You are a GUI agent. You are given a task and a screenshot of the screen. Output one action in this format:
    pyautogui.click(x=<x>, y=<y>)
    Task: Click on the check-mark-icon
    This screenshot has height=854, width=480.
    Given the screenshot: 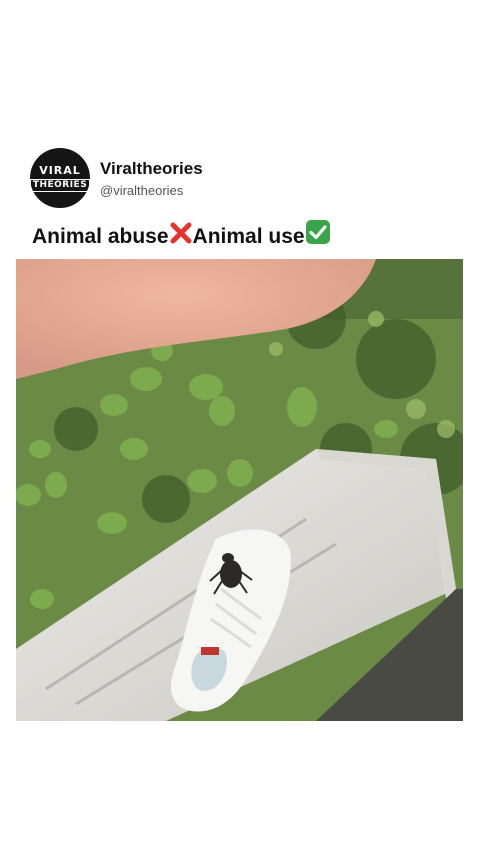 What is the action you would take?
    pyautogui.click(x=318, y=235)
    